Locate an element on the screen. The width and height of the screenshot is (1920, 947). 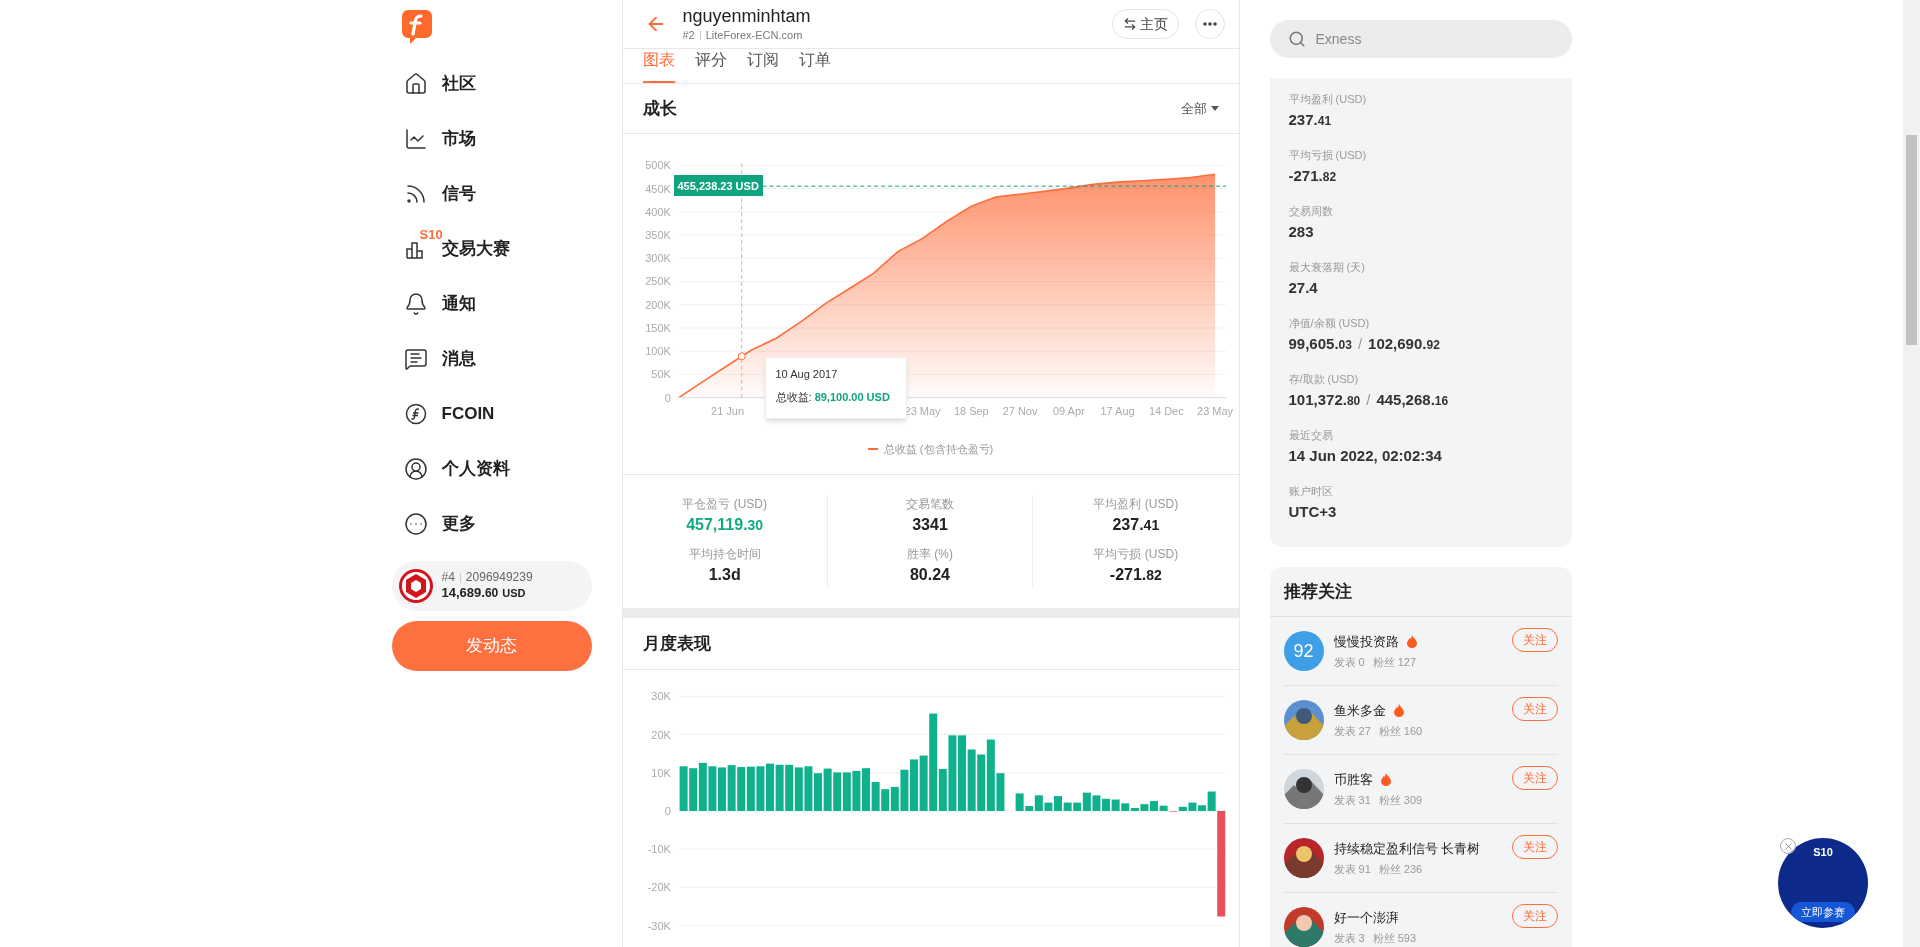
season-label: S10 is located at coordinates (431, 234).